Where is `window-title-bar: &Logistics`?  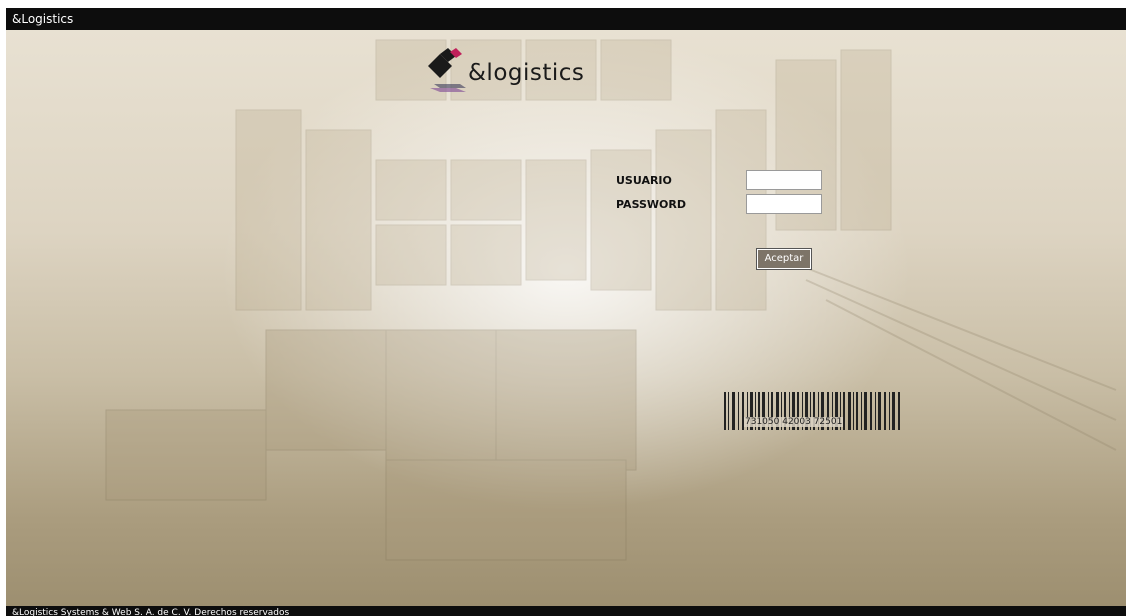
window-title-bar: &Logistics is located at coordinates (566, 19).